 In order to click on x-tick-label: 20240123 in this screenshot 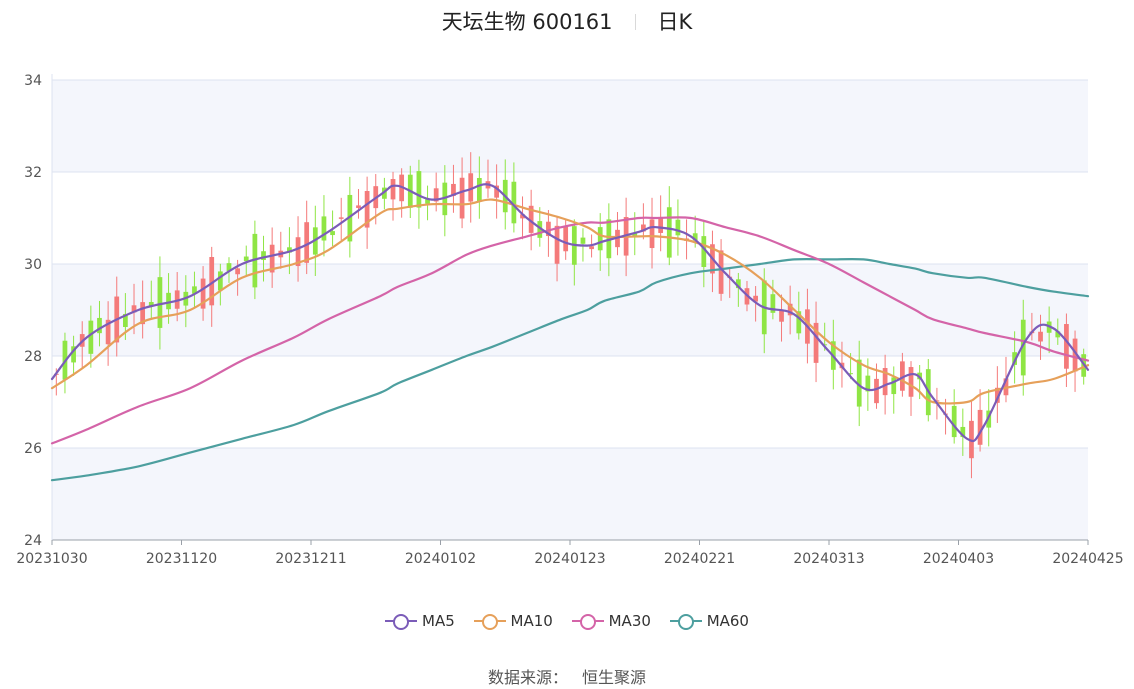, I will do `click(569, 559)`.